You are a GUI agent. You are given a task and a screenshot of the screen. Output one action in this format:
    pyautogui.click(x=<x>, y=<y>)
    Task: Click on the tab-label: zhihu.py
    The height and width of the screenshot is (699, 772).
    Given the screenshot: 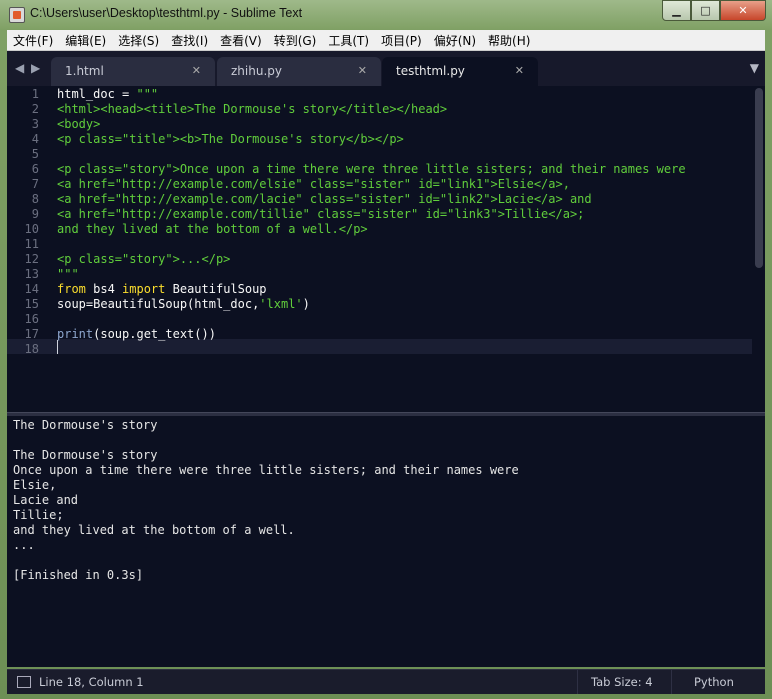 What is the action you would take?
    pyautogui.click(x=256, y=71)
    